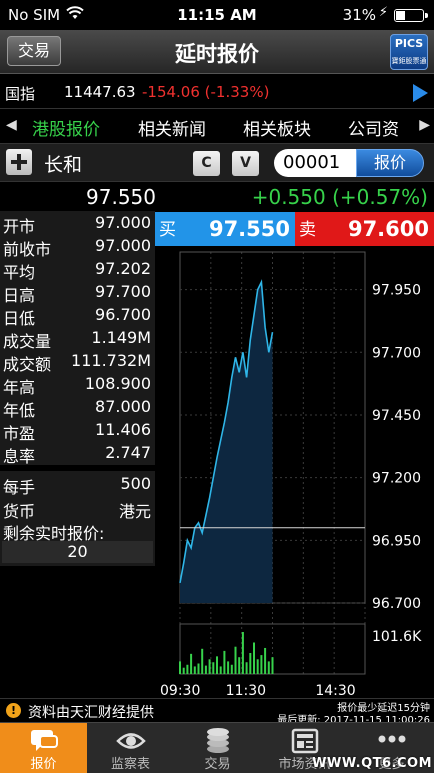 Image resolution: width=434 pixels, height=773 pixels. Describe the element at coordinates (77, 384) in the screenshot. I see `stat-year-high: 年高 108.900` at that location.